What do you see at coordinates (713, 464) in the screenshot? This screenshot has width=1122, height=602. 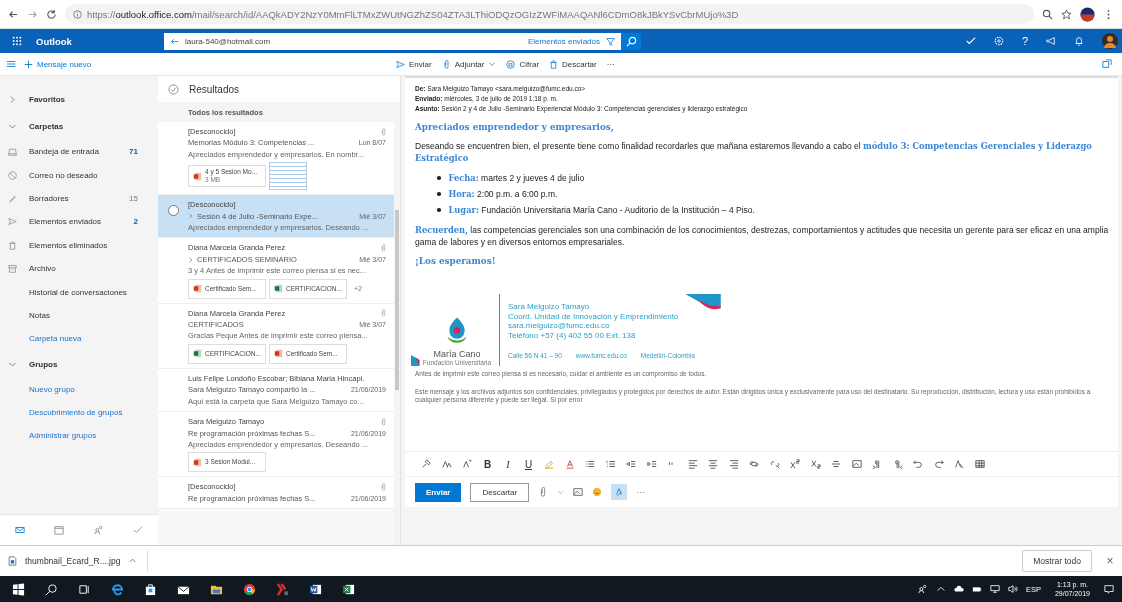 I see `align-center-icon` at bounding box center [713, 464].